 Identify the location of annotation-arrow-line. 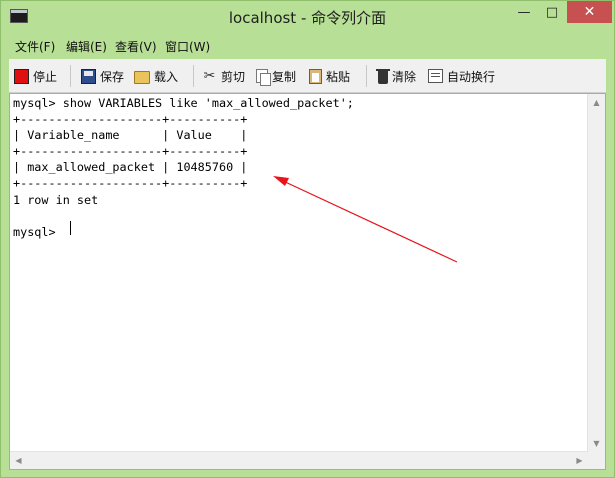
(369, 221).